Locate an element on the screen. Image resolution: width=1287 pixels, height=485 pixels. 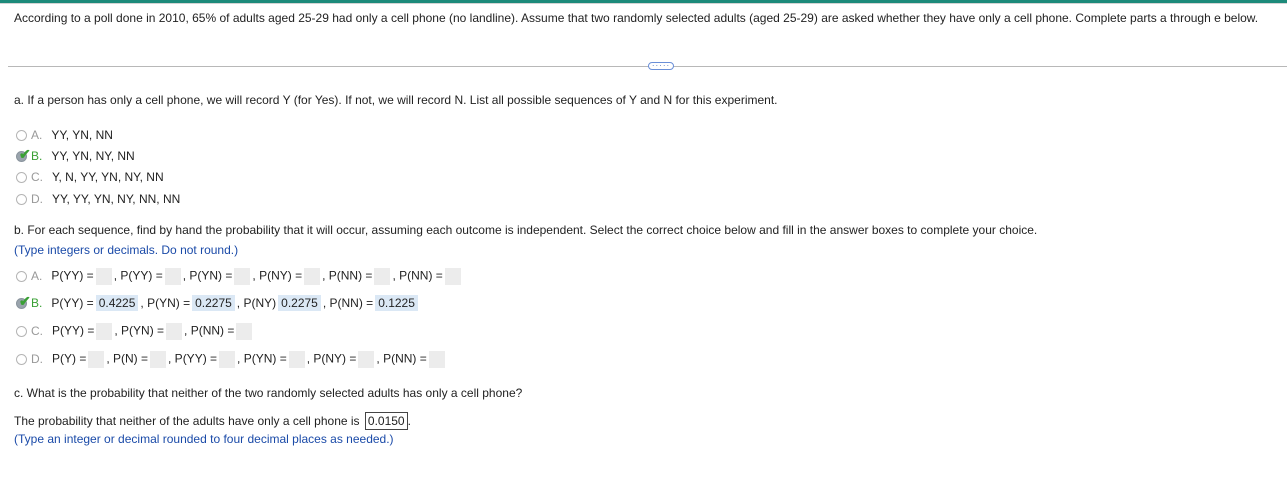
option-text: Y, N, YY, YN, NY, NN is located at coordinates (108, 177).